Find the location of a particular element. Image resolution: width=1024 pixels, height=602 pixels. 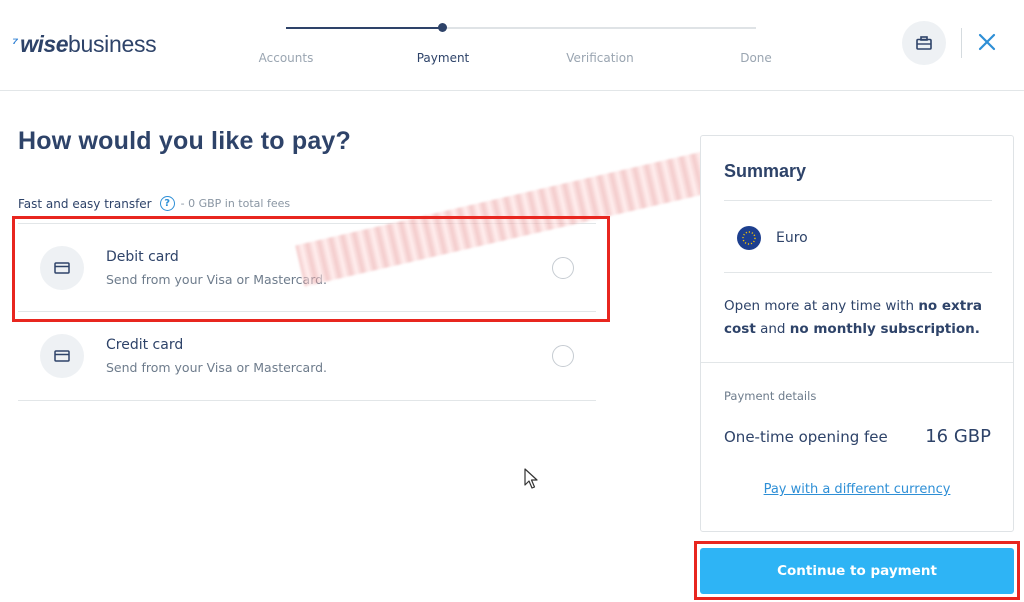

help-icon: ? is located at coordinates (167, 203).